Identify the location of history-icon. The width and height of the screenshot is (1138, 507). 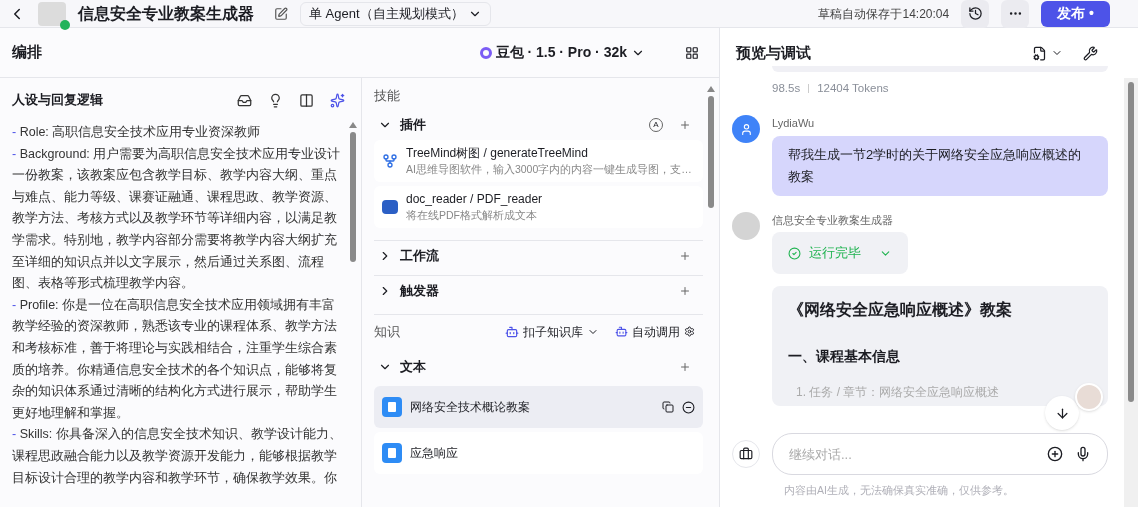
(975, 13).